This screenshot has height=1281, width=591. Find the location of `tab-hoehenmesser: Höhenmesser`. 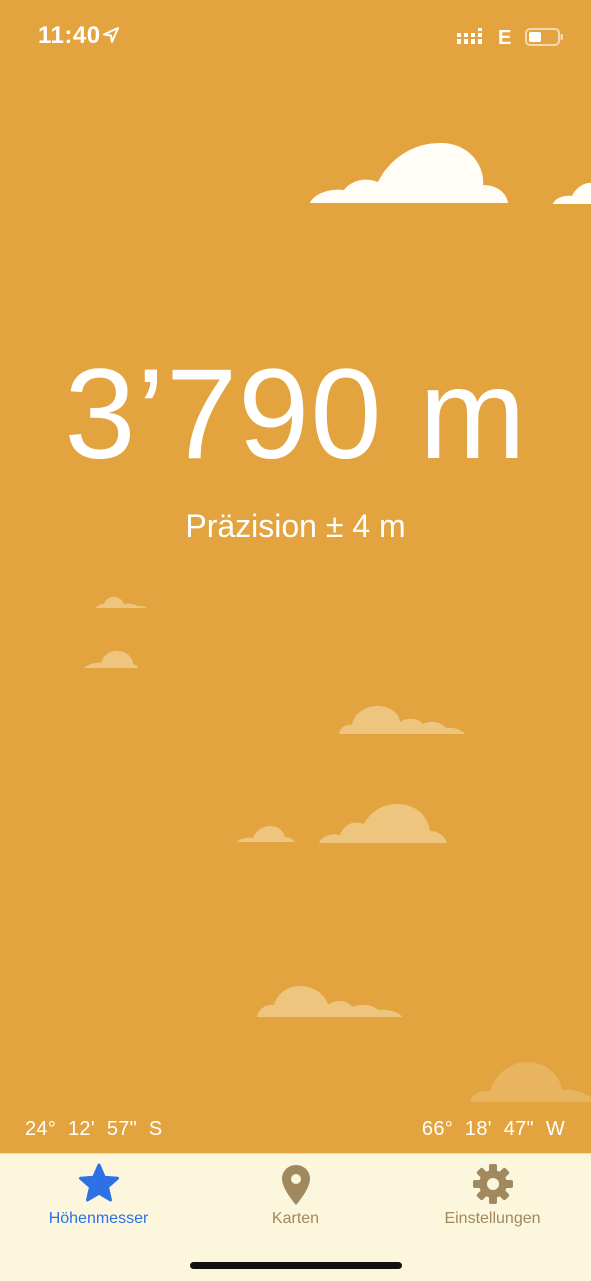

tab-hoehenmesser: Höhenmesser is located at coordinates (98, 1199).